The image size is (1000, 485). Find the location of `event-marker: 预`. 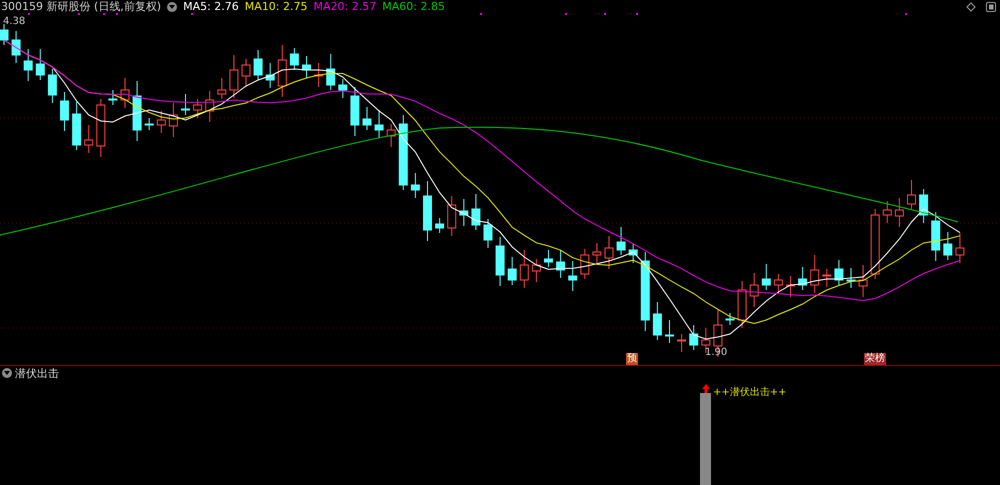

event-marker: 预 is located at coordinates (632, 359).